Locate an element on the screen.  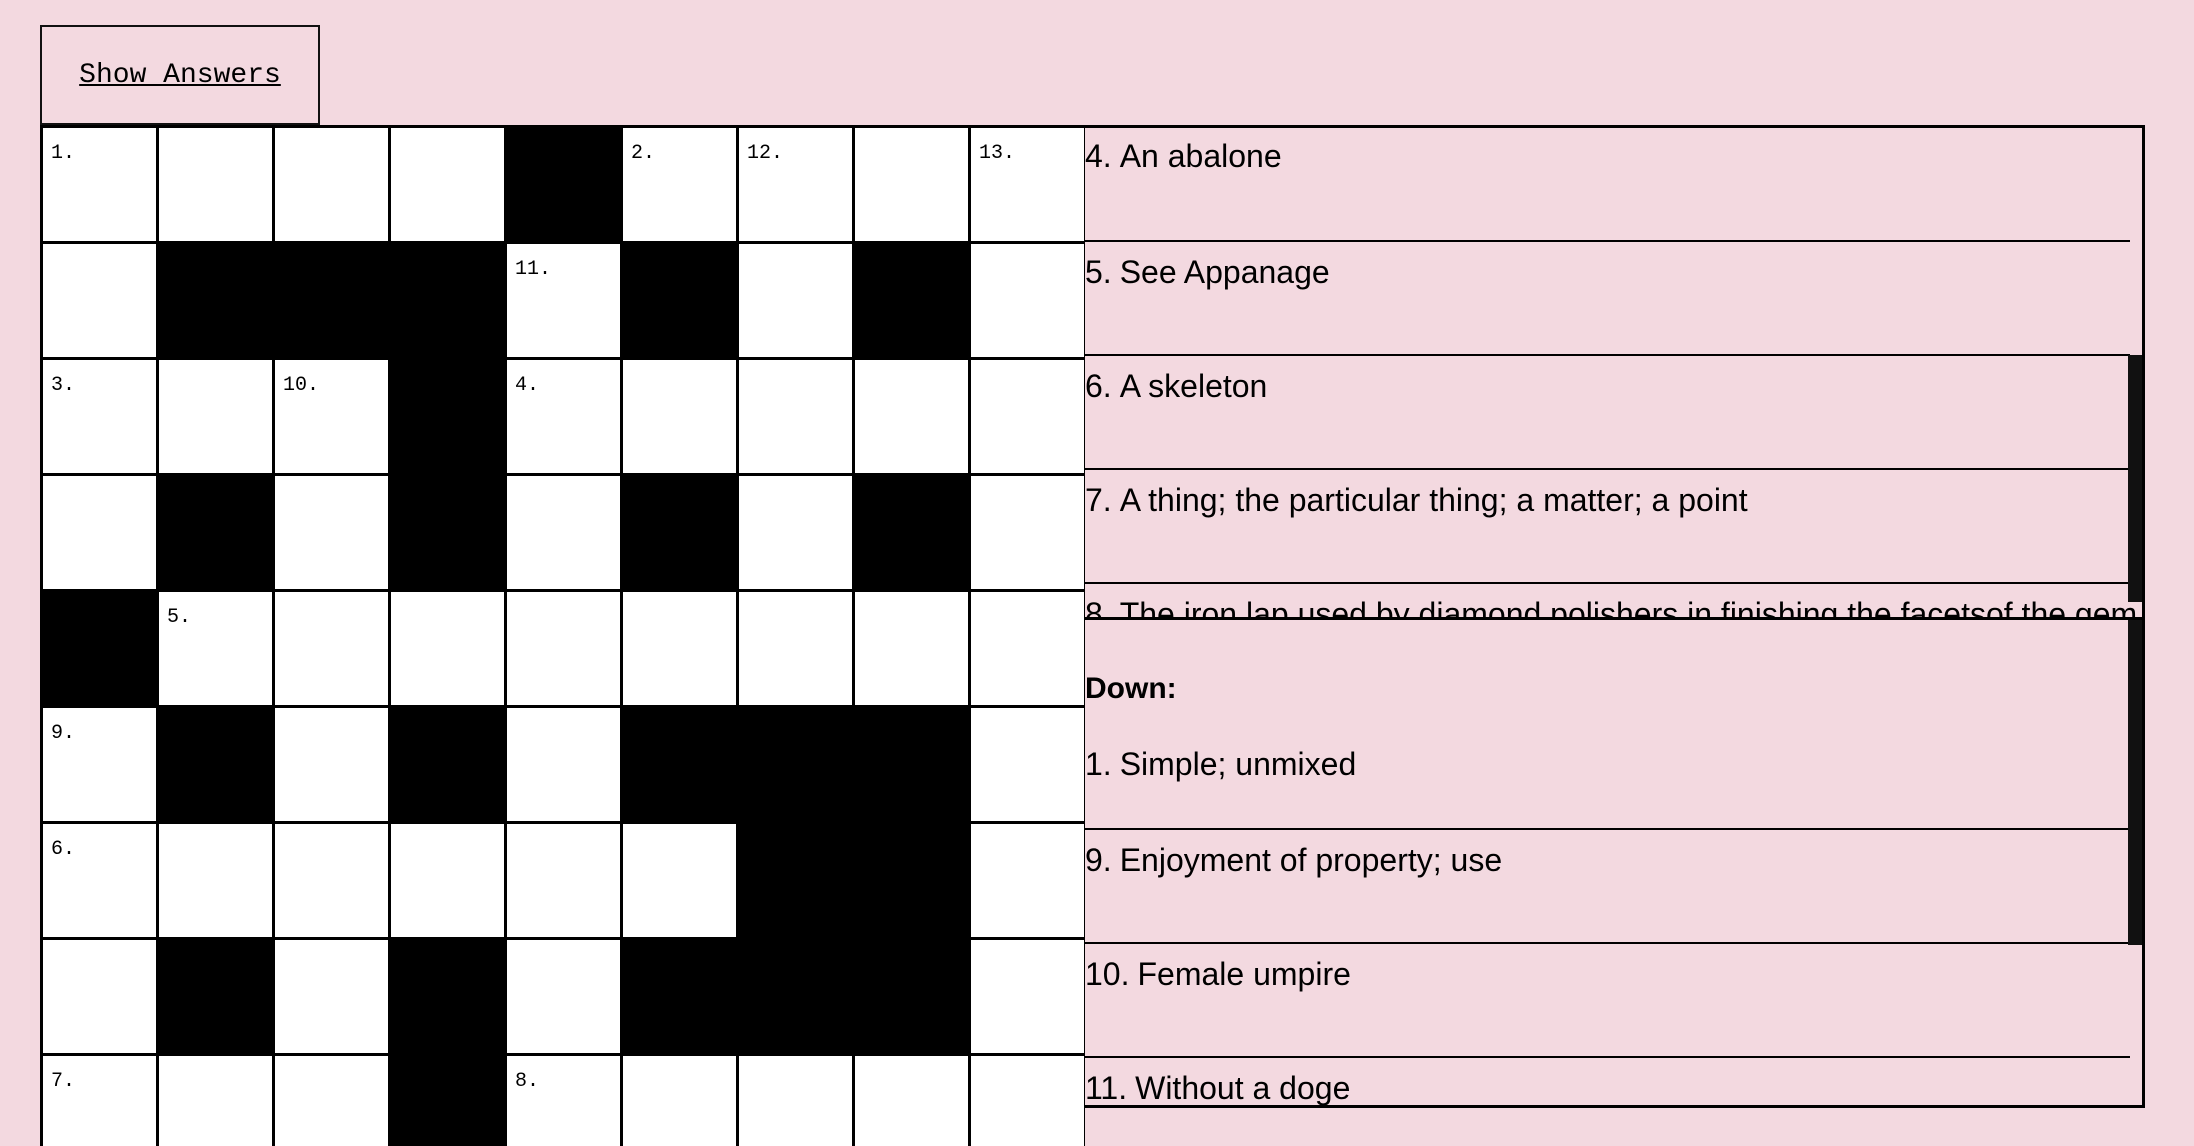
grid-cell: 2. is located at coordinates (681, 186).